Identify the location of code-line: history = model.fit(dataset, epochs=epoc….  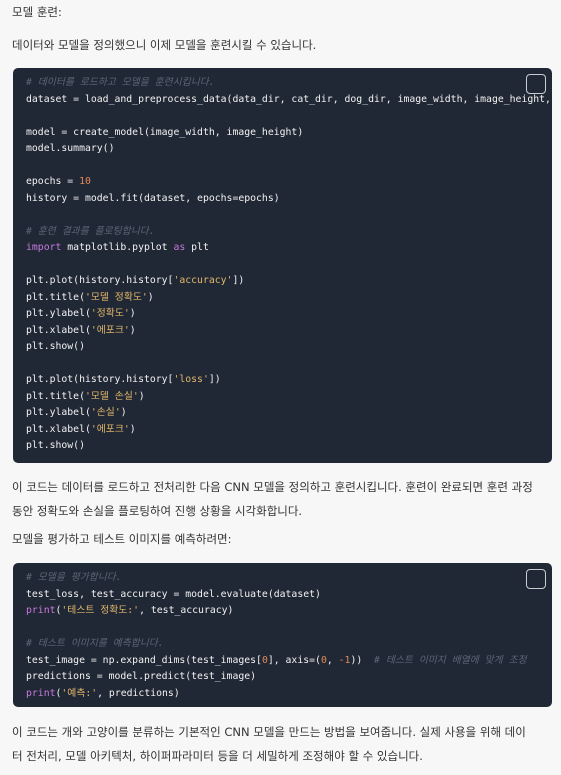
(289, 199).